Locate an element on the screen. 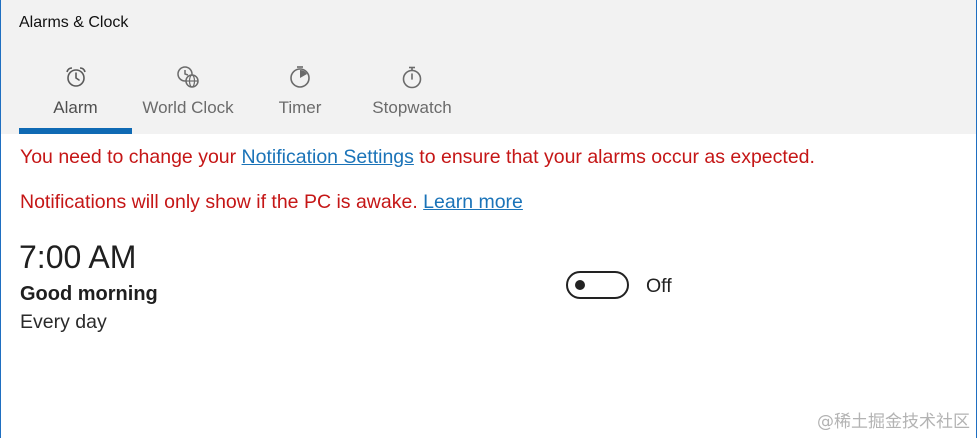  tab-world-clock-label: World Clock is located at coordinates (188, 107).